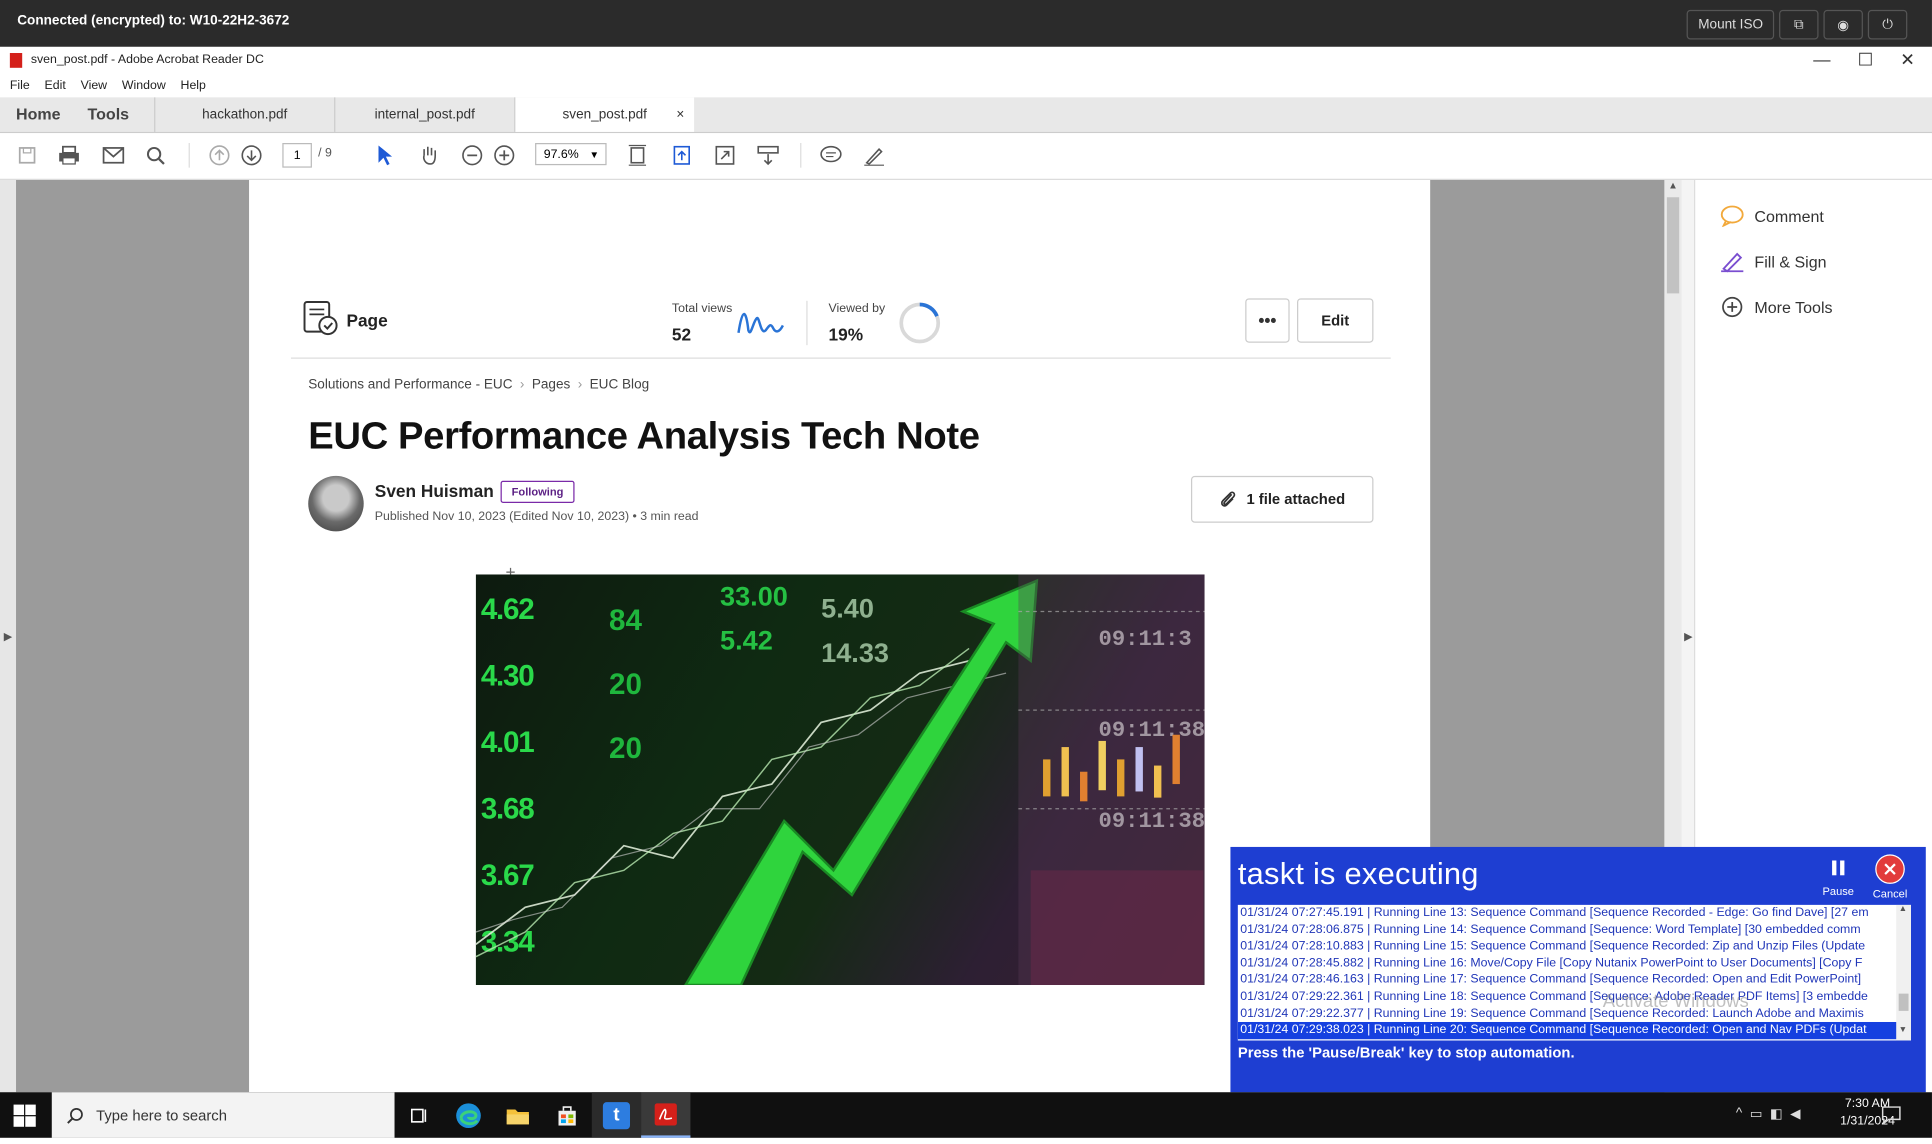 This screenshot has width=1932, height=1144. What do you see at coordinates (429, 155) in the screenshot?
I see `hand-tool-icon` at bounding box center [429, 155].